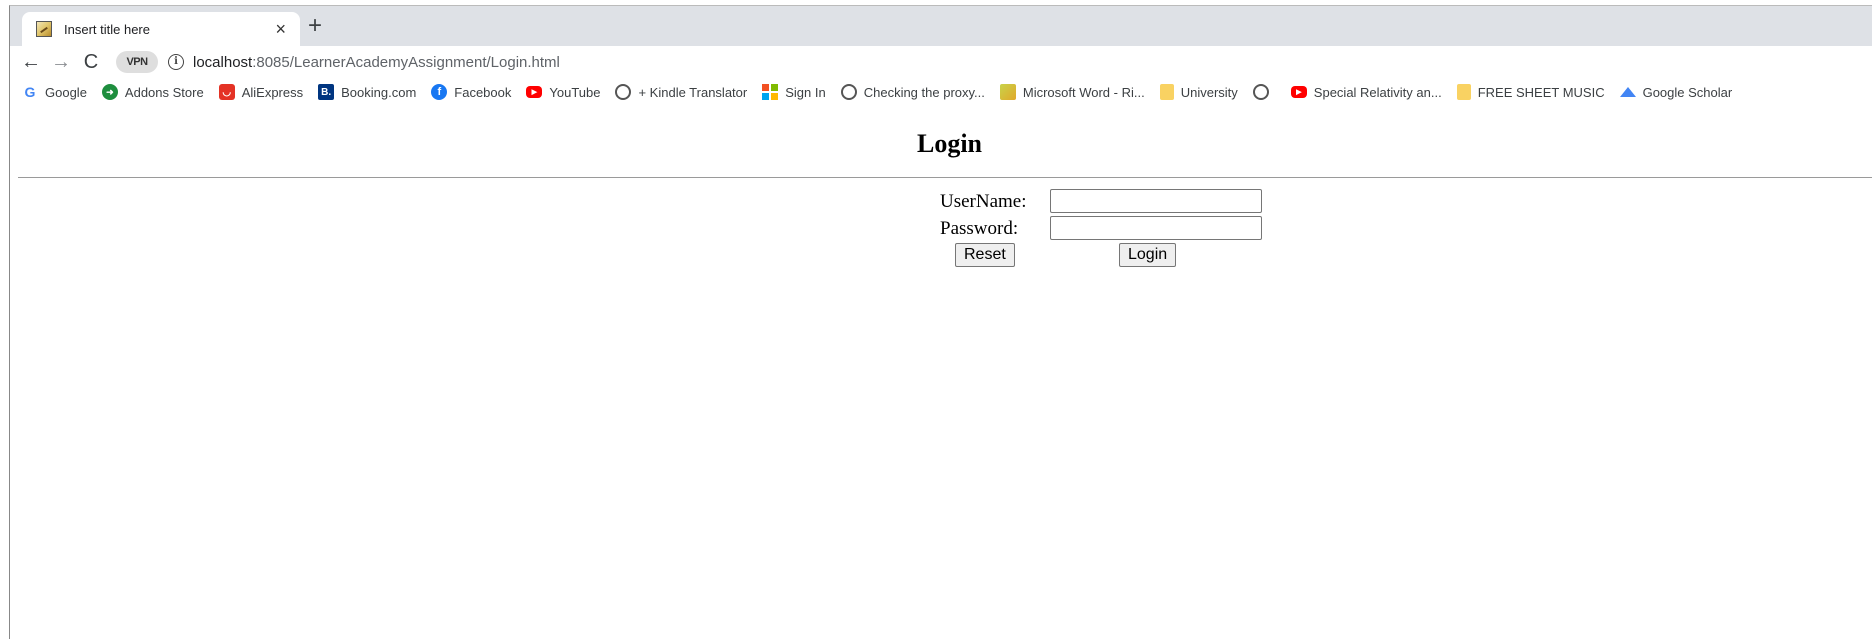  Describe the element at coordinates (30, 92) in the screenshot. I see `google-icon: G` at that location.